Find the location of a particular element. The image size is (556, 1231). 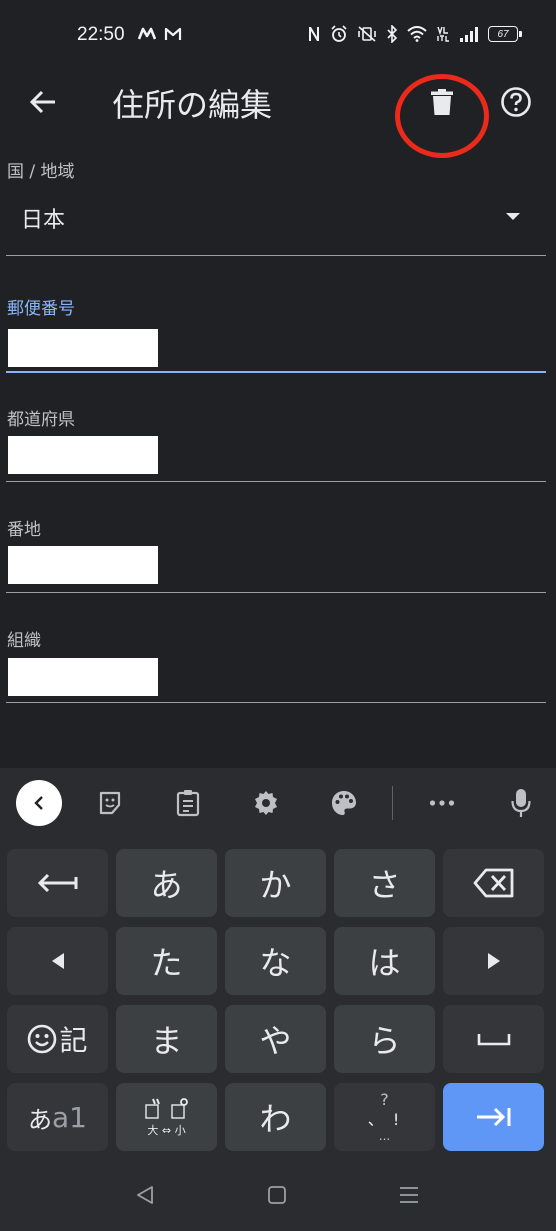

tab-next-icon is located at coordinates (493, 1117).